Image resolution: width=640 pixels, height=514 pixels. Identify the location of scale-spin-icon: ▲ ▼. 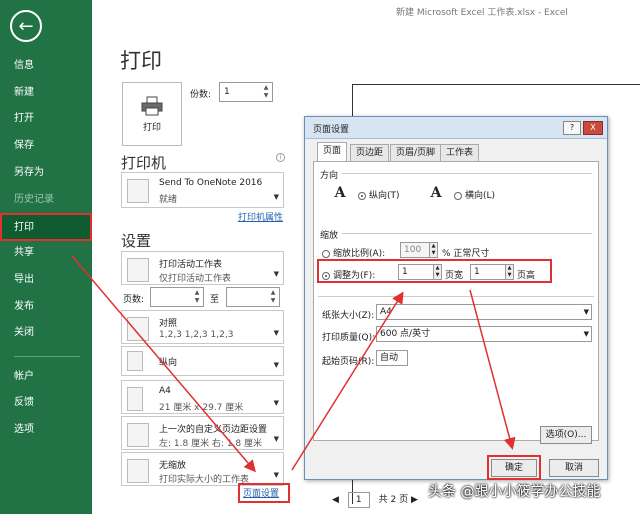
(433, 250).